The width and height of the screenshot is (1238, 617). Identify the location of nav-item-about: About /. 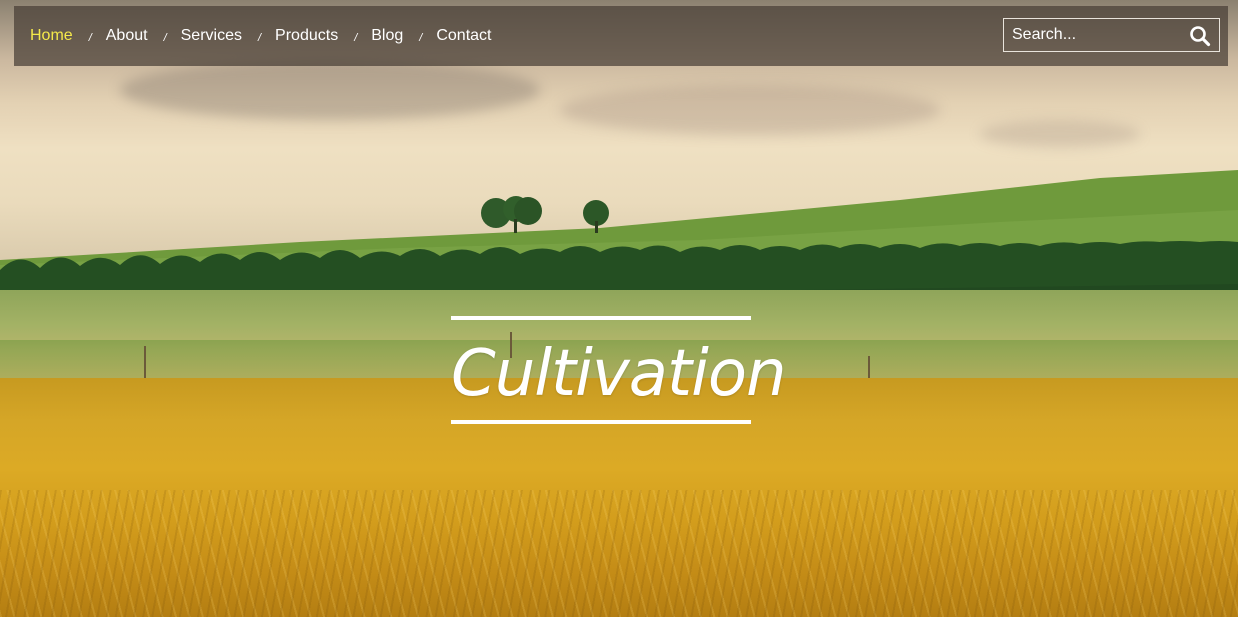
(143, 36).